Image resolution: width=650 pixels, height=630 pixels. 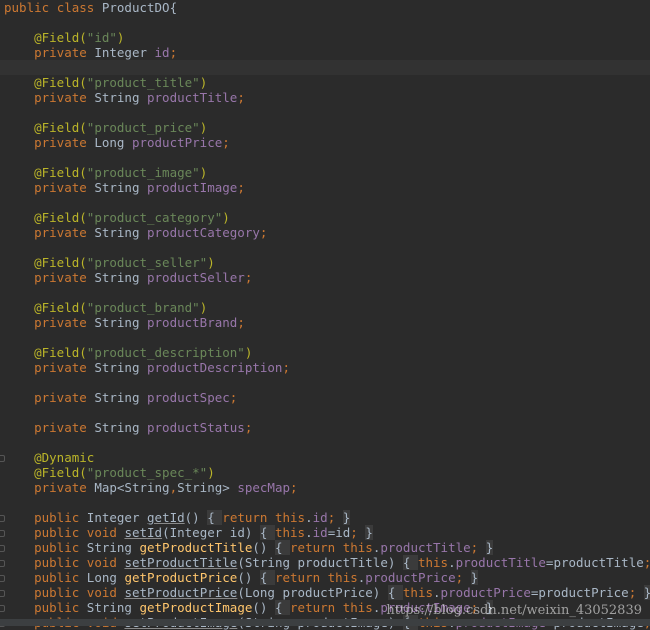 I want to click on code-token-deprecated: setProductPrice, so click(x=181, y=592).